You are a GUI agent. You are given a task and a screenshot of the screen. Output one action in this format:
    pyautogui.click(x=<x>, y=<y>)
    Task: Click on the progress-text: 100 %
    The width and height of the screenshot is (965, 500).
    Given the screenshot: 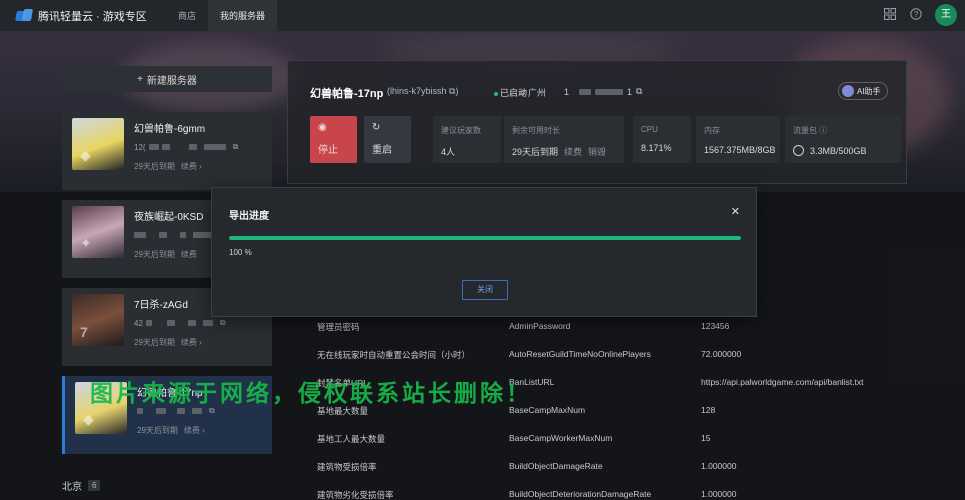 What is the action you would take?
    pyautogui.click(x=240, y=252)
    